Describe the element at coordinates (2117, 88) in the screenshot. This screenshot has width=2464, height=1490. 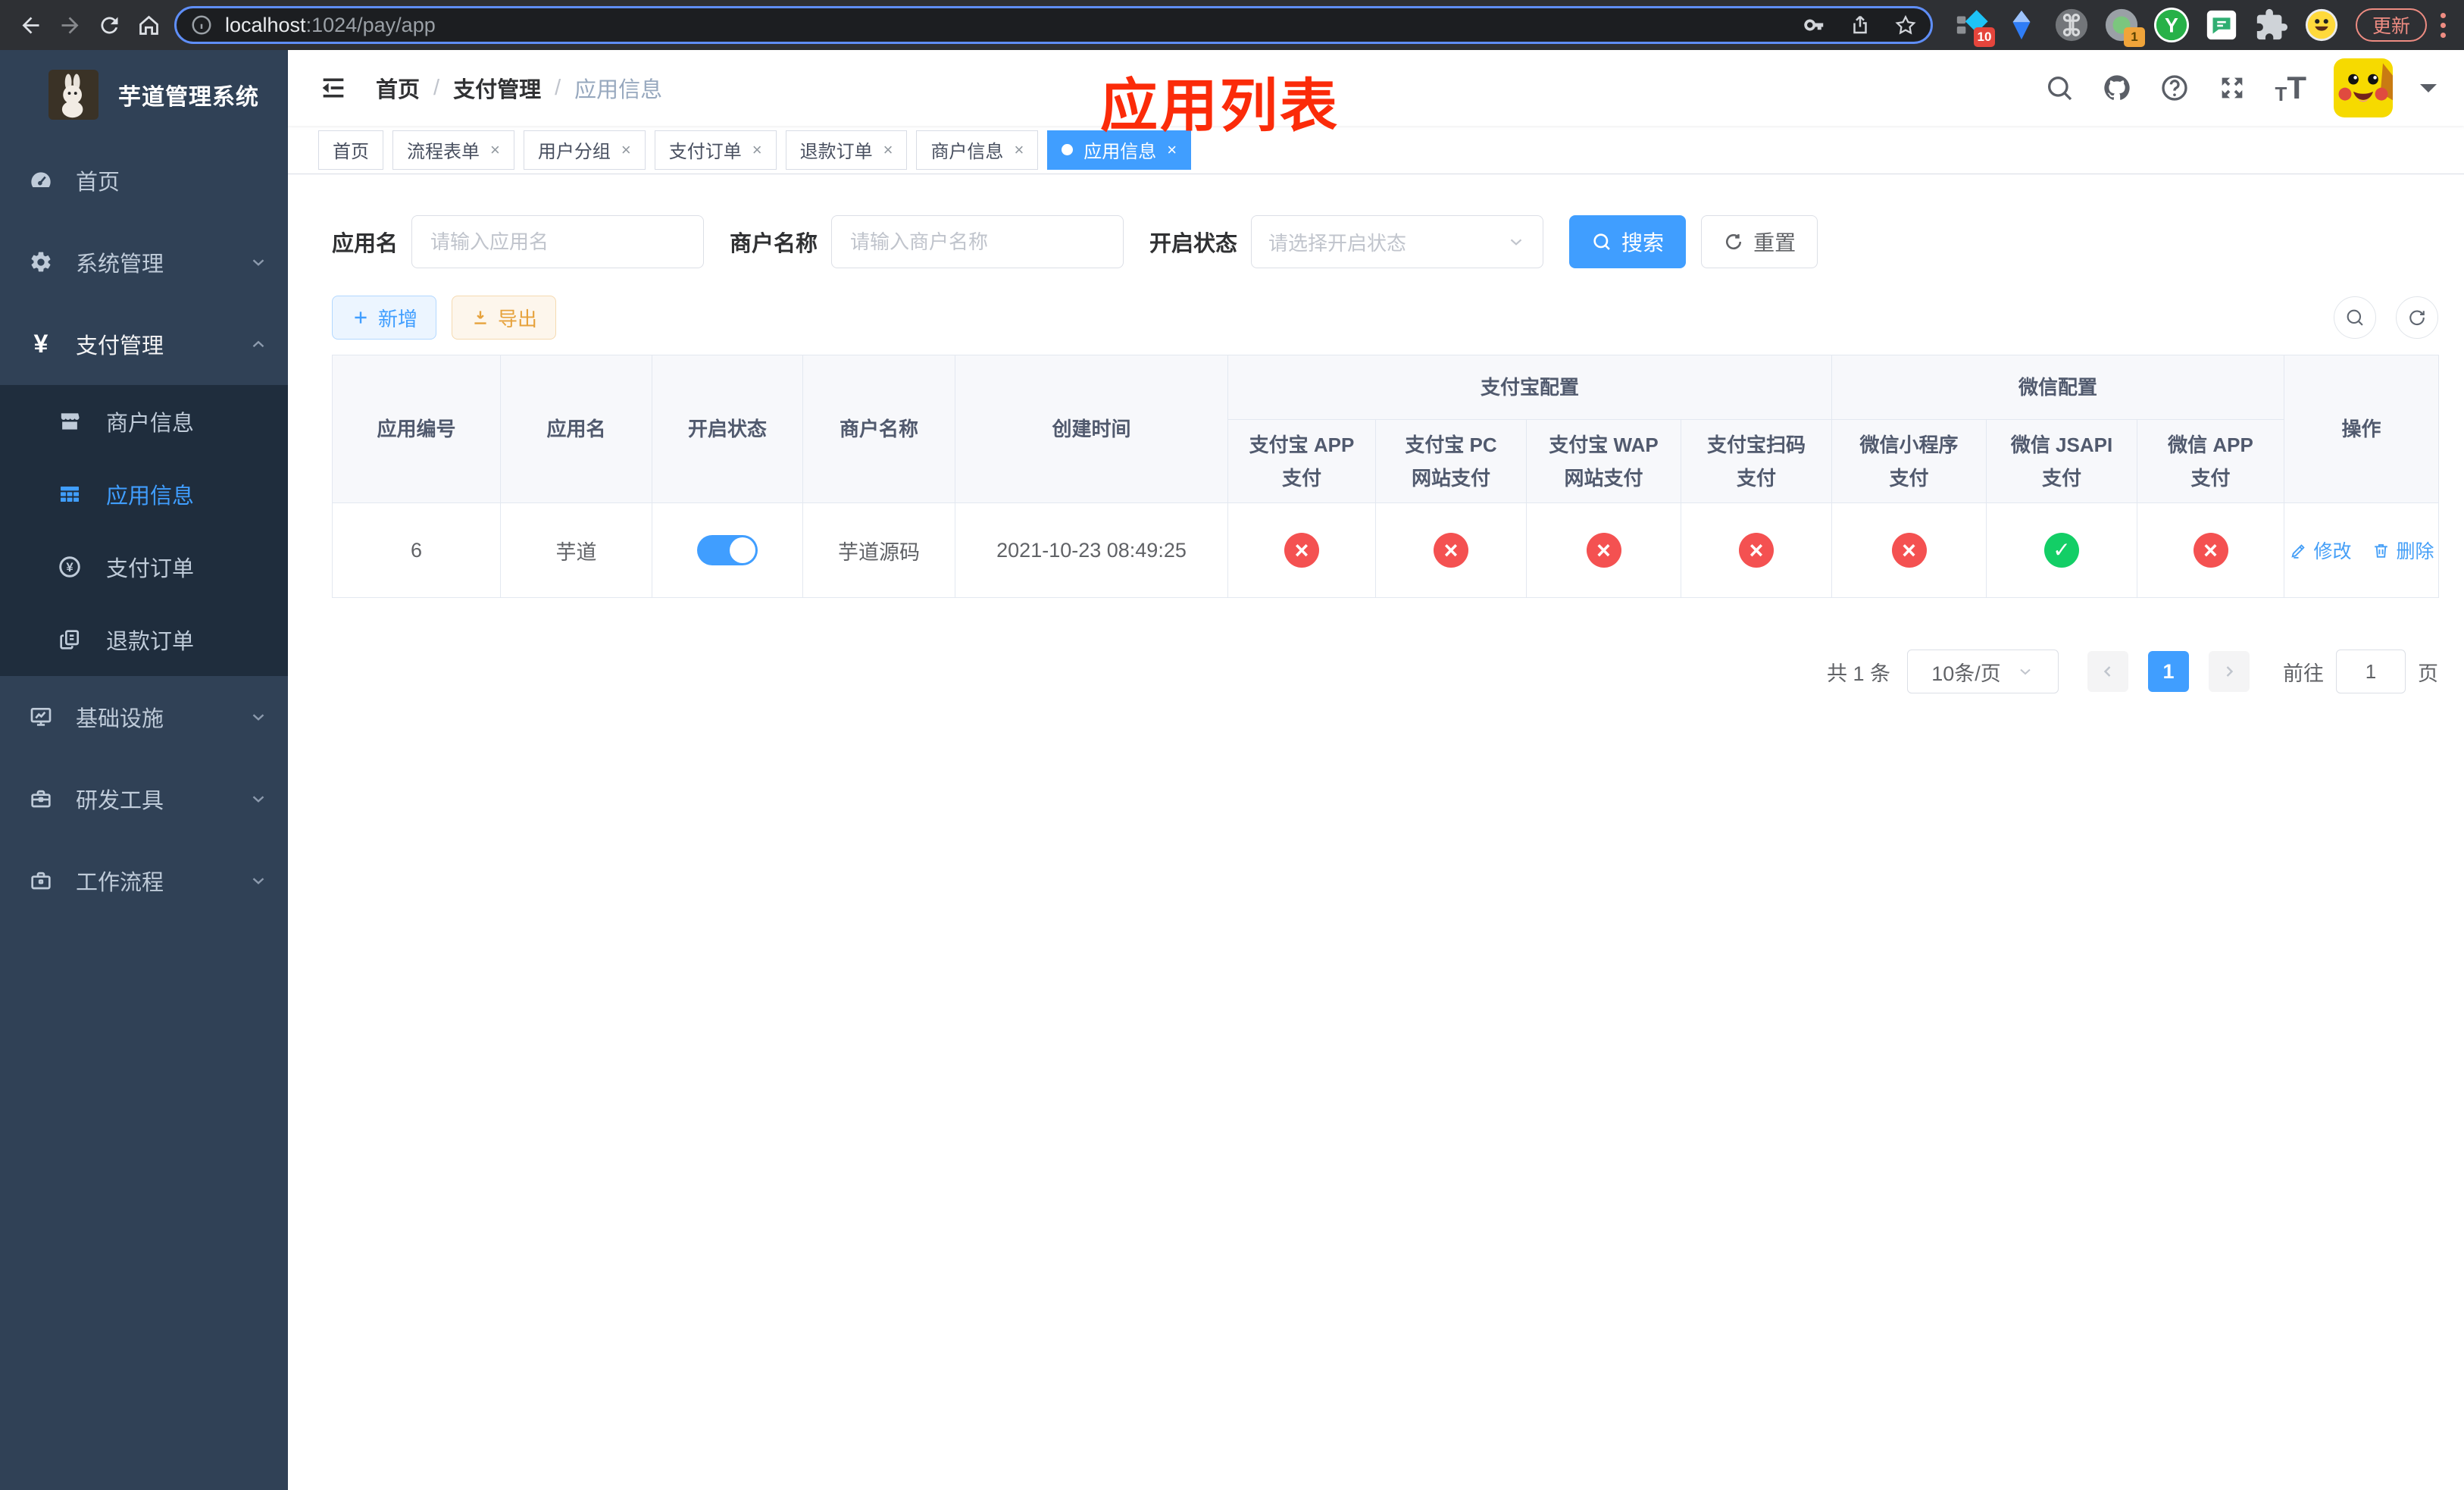
I see `github-icon` at that location.